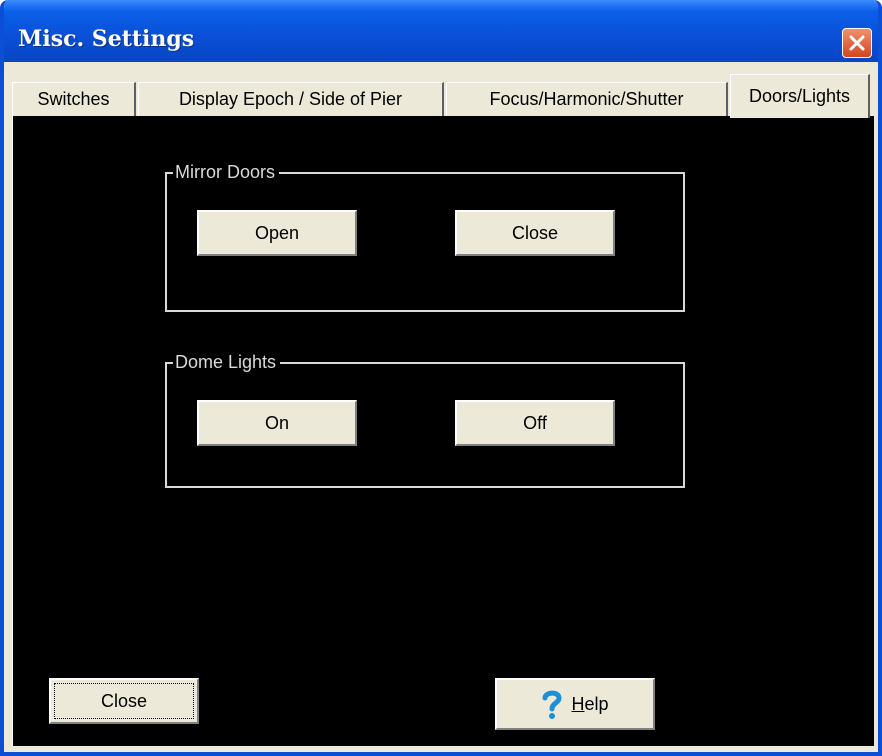 The width and height of the screenshot is (882, 756). I want to click on mirror-doors-label: Mirror Doors, so click(226, 172).